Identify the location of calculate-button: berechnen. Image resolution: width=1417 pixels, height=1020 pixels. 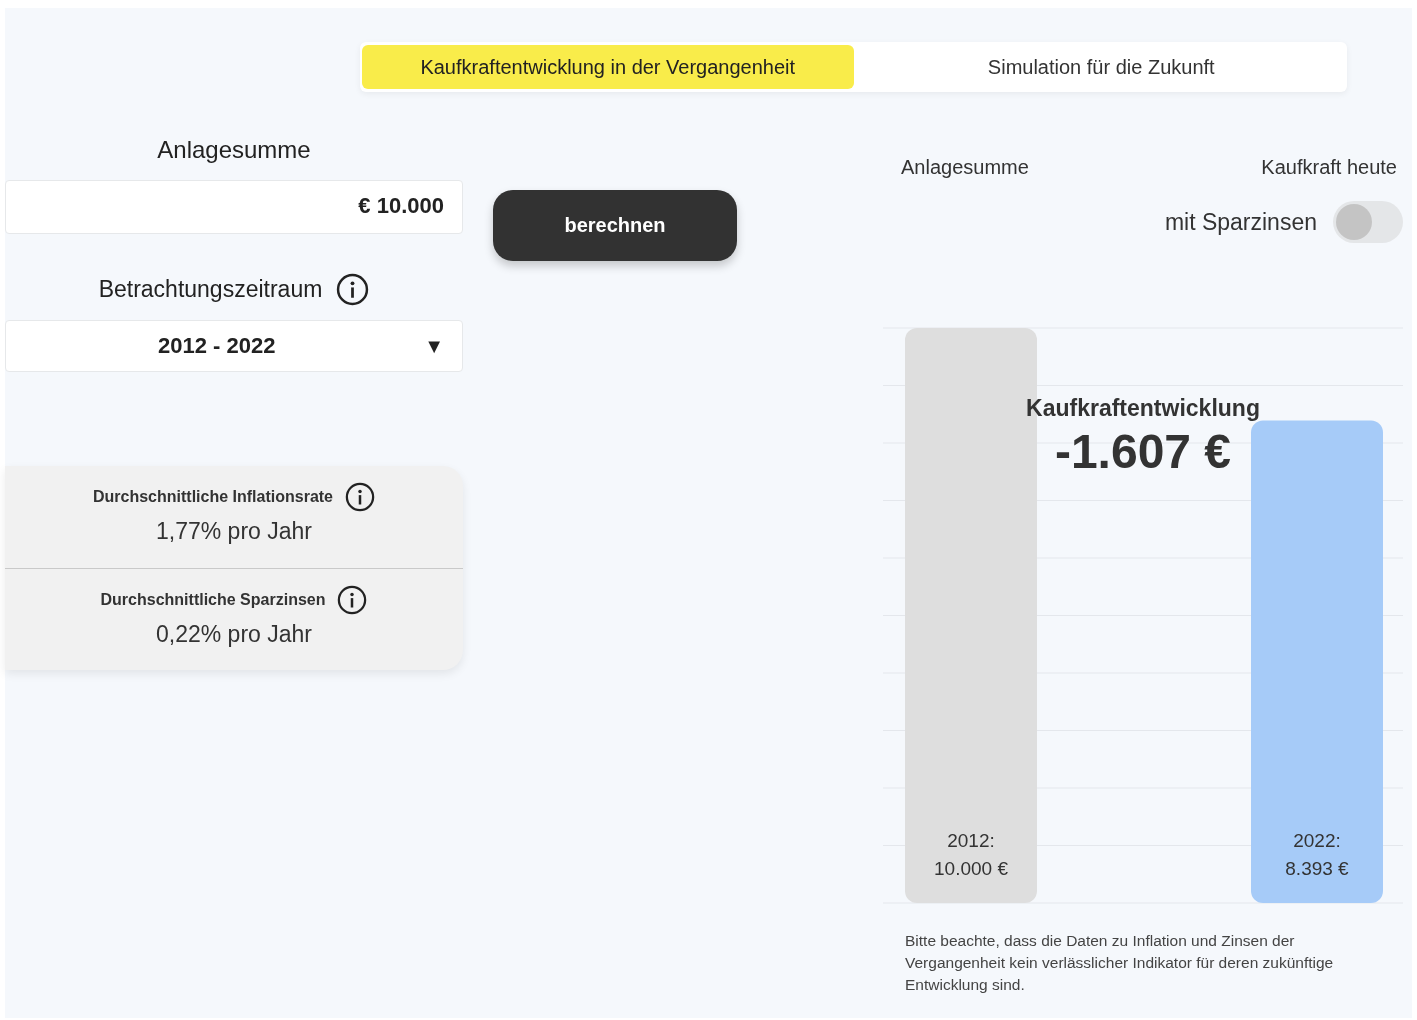
(615, 225).